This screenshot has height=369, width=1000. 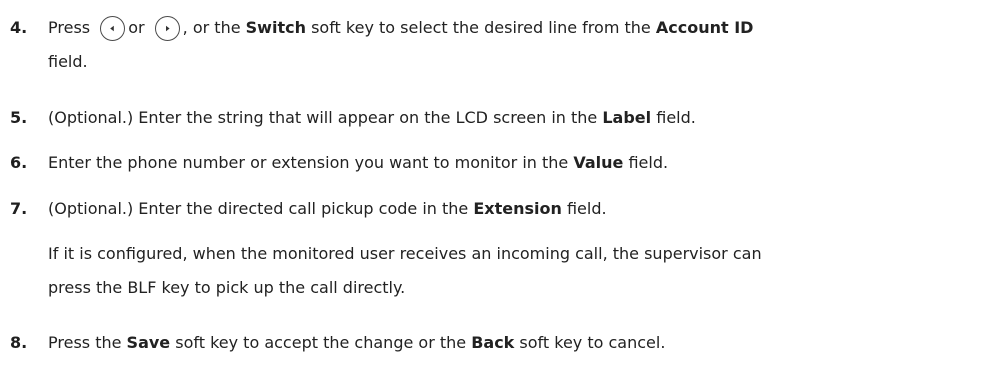 I want to click on left-arrow-key-icon, so click(x=113, y=28).